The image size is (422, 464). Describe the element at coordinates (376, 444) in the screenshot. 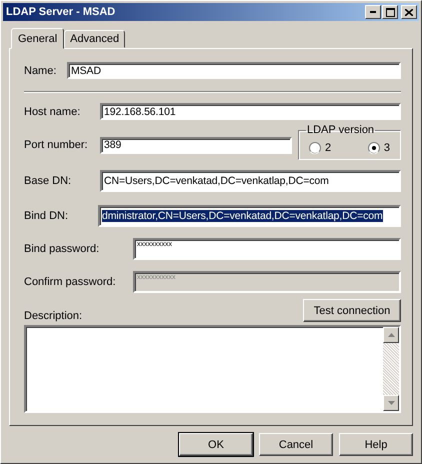

I see `dialog-button: Help` at that location.